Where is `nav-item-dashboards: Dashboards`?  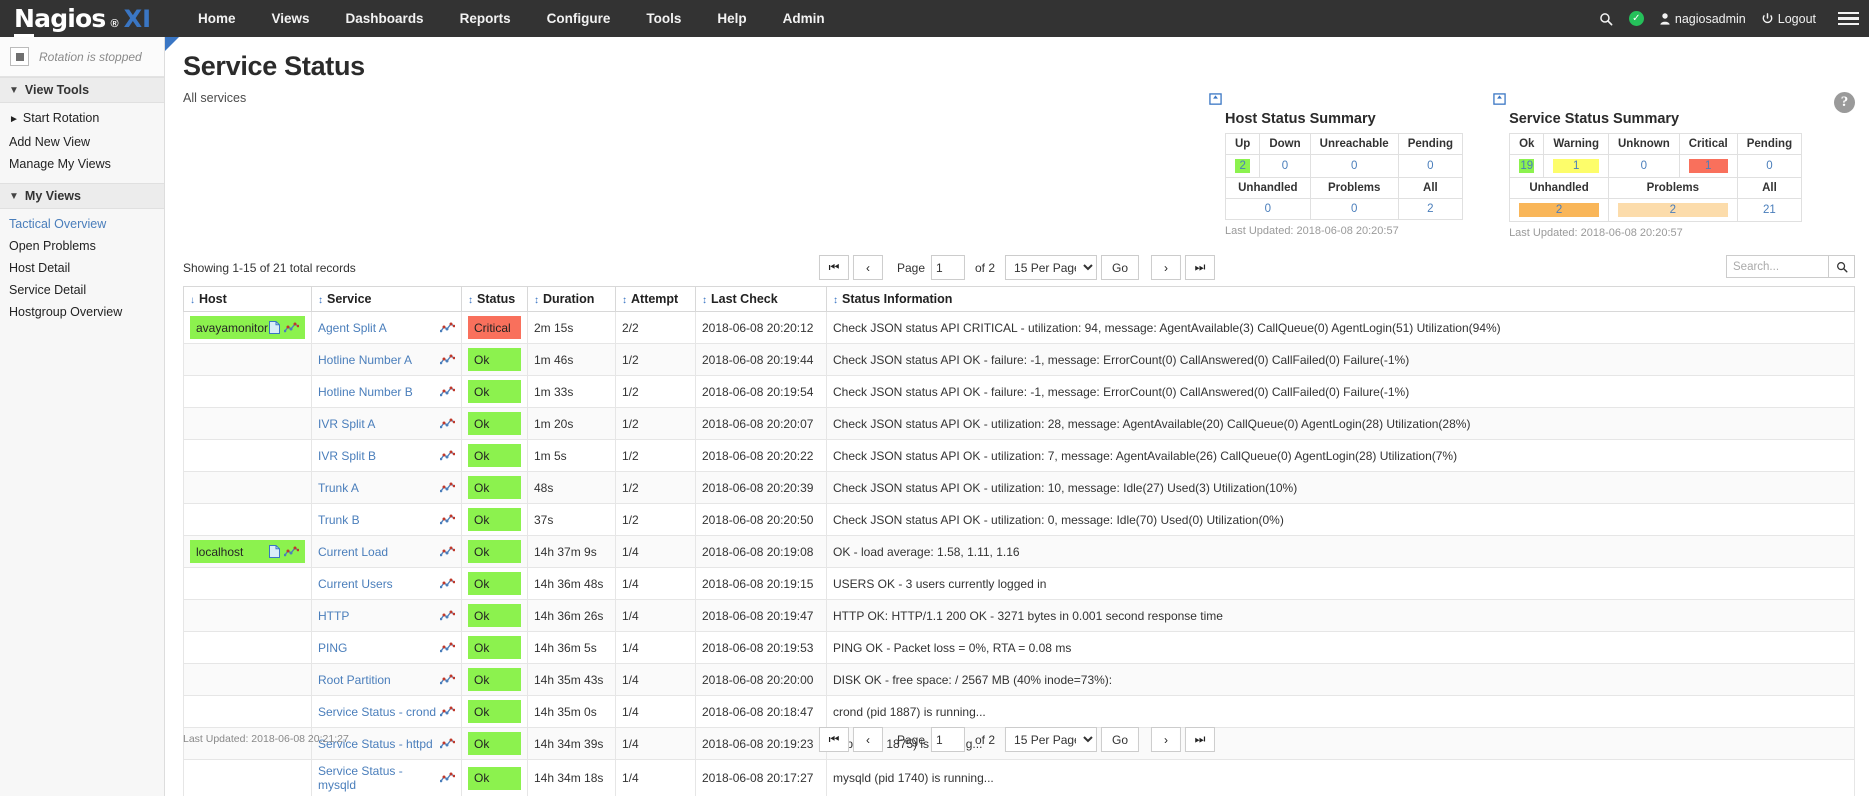
nav-item-dashboards: Dashboards is located at coordinates (385, 18).